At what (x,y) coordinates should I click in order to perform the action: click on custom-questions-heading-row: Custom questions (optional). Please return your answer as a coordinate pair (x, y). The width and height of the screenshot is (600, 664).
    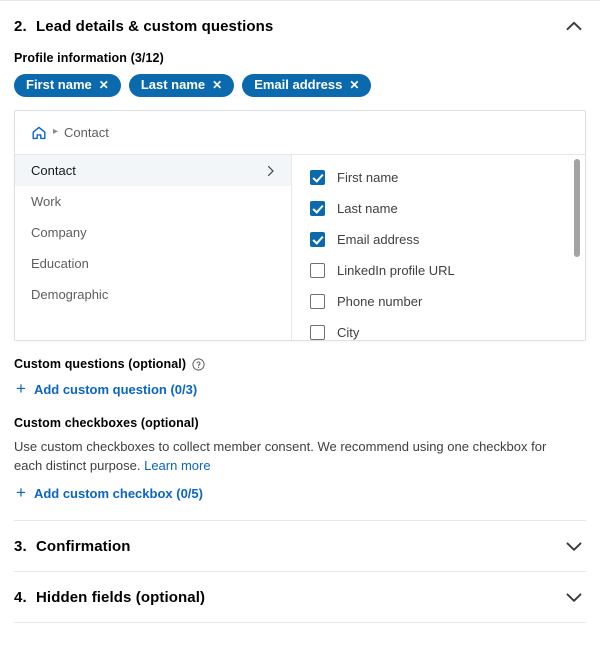
    Looking at the image, I should click on (300, 364).